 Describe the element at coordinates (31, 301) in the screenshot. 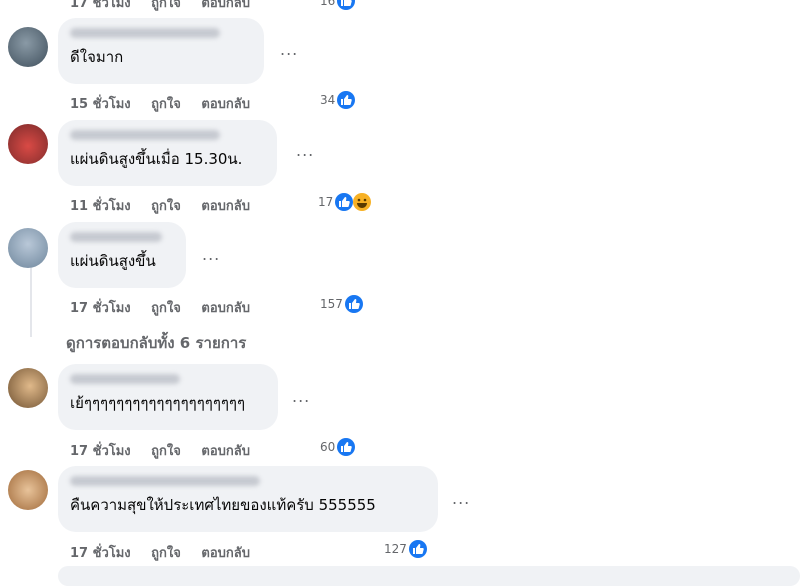

I see `thread-line` at that location.